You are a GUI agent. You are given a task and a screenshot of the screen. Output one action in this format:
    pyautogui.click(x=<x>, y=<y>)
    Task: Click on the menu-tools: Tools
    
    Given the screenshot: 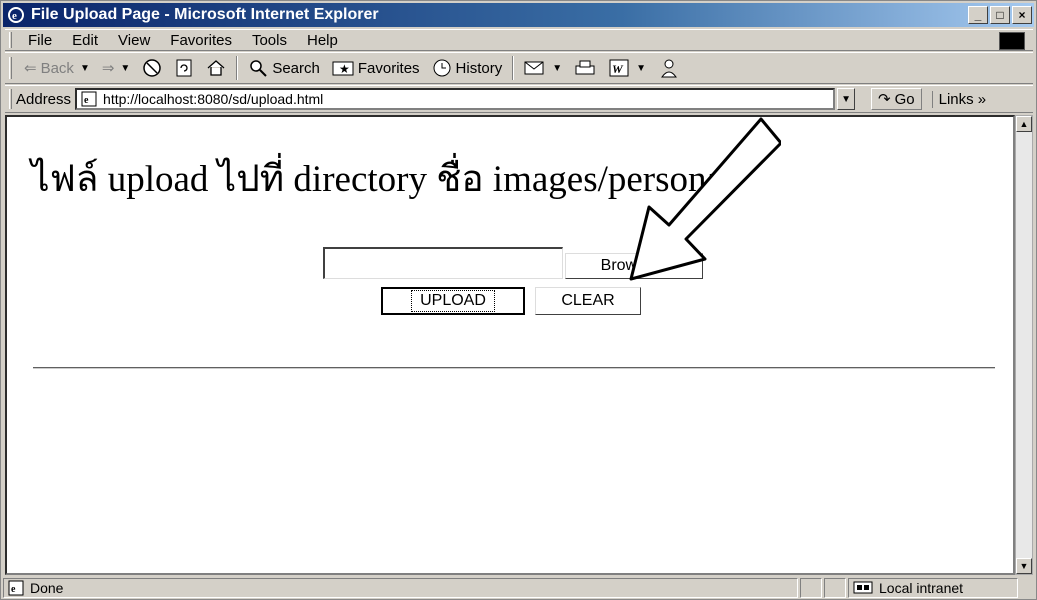 What is the action you would take?
    pyautogui.click(x=269, y=40)
    